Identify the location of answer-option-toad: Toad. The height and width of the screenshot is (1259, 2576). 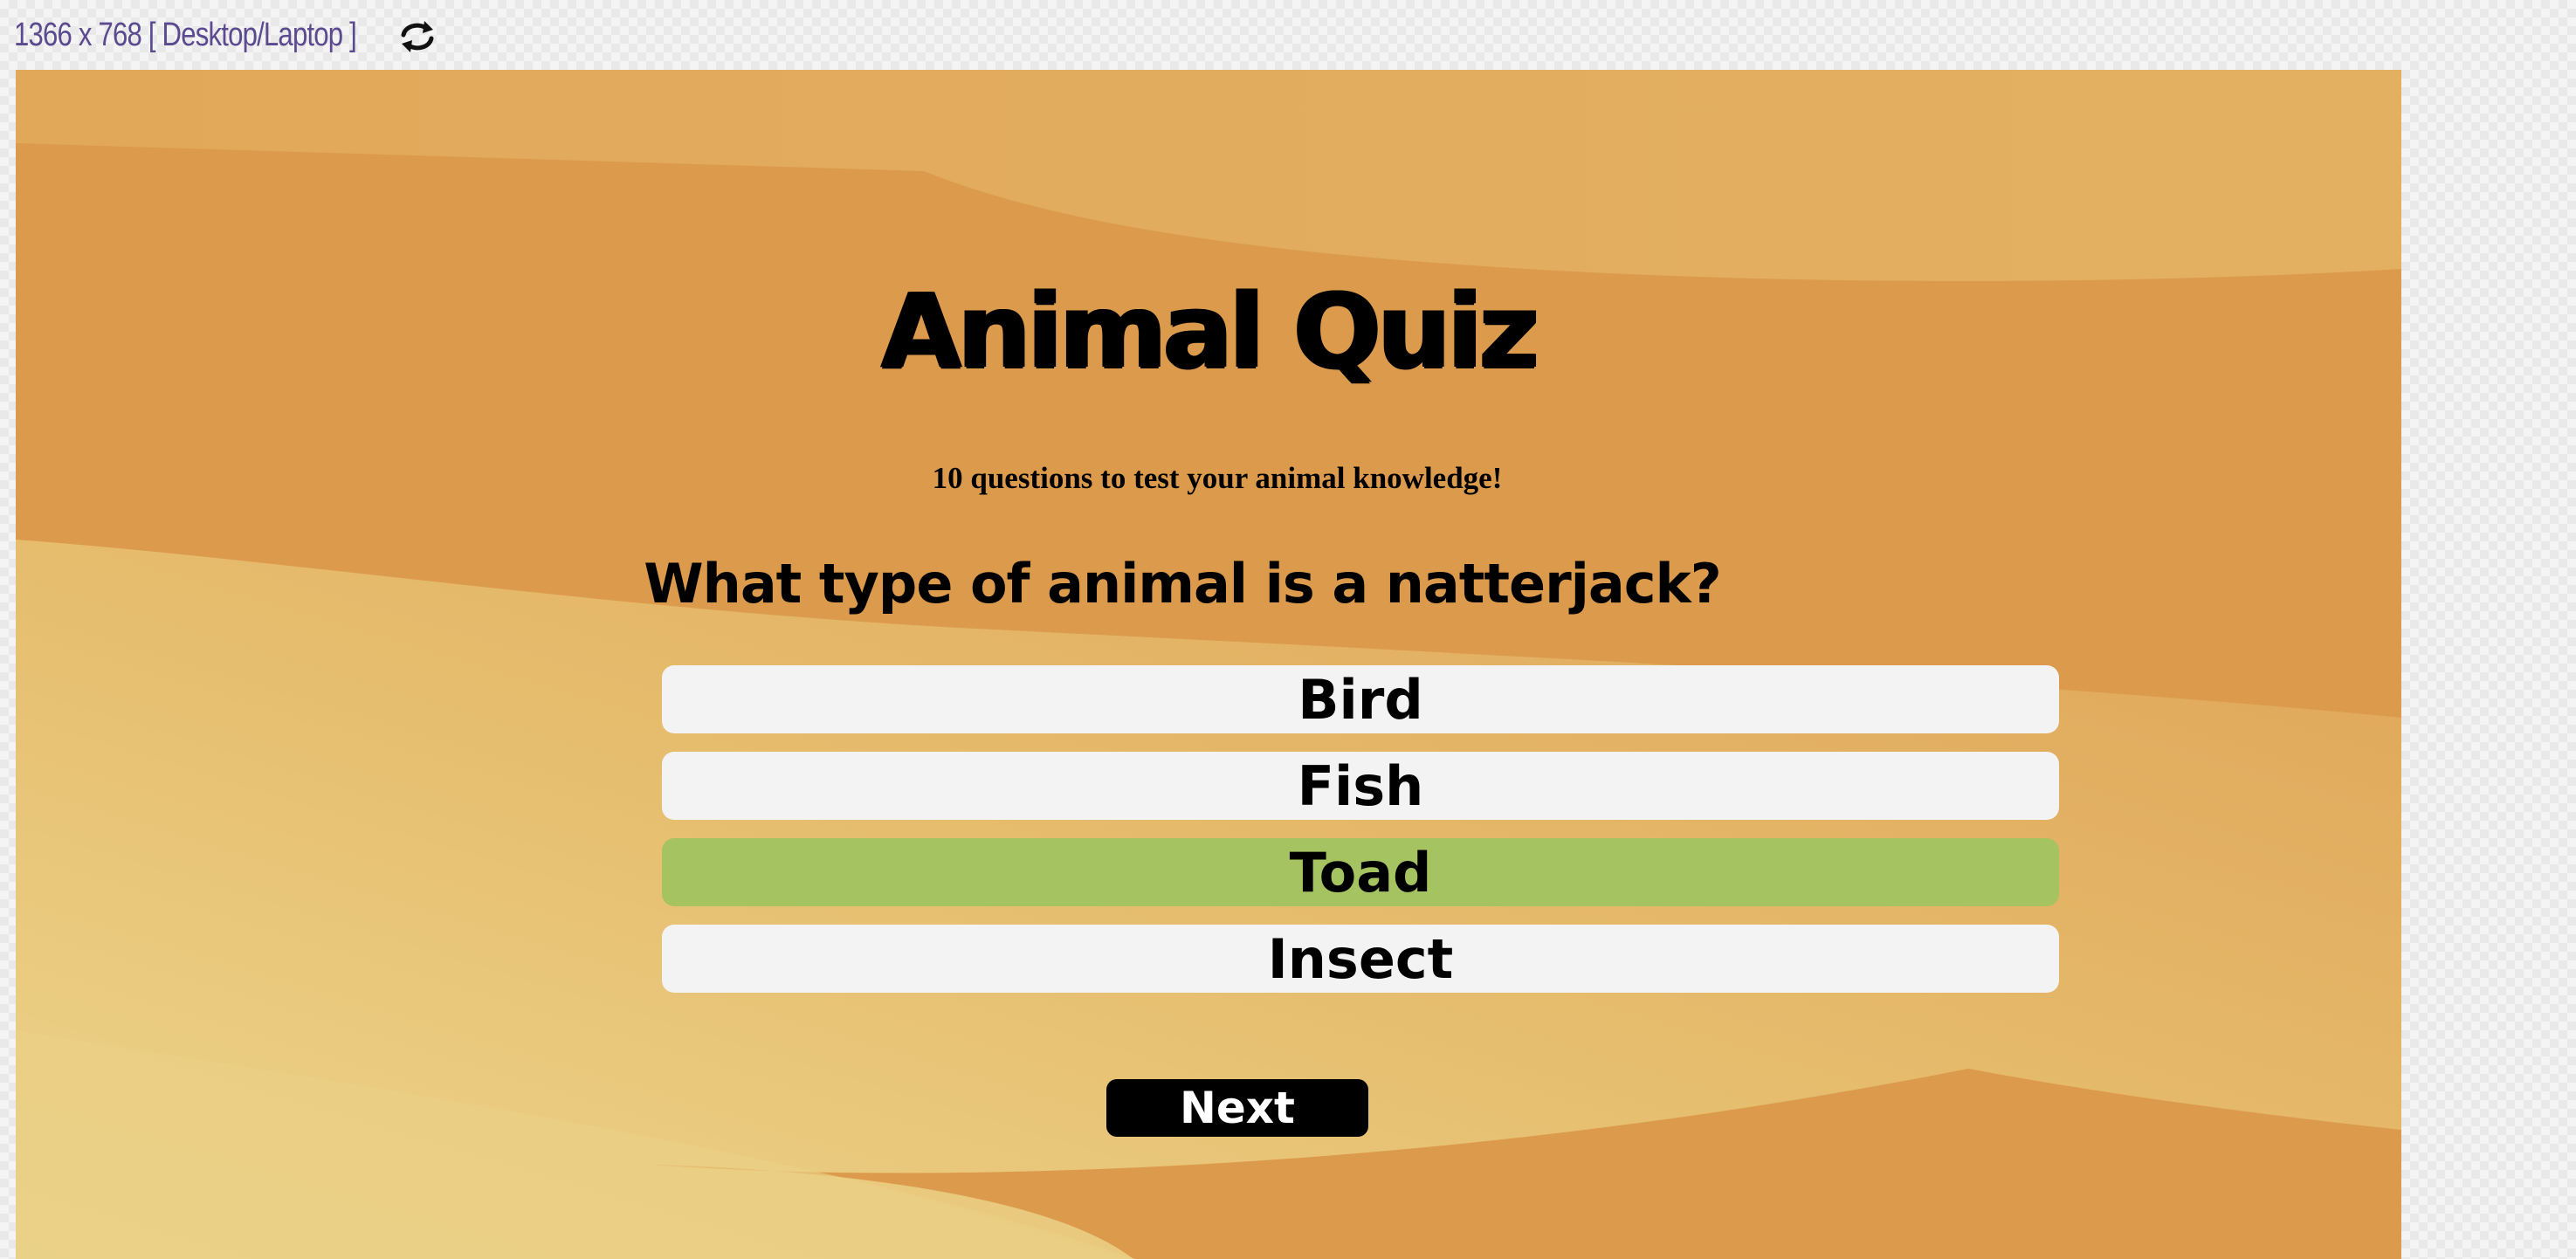
(1360, 872).